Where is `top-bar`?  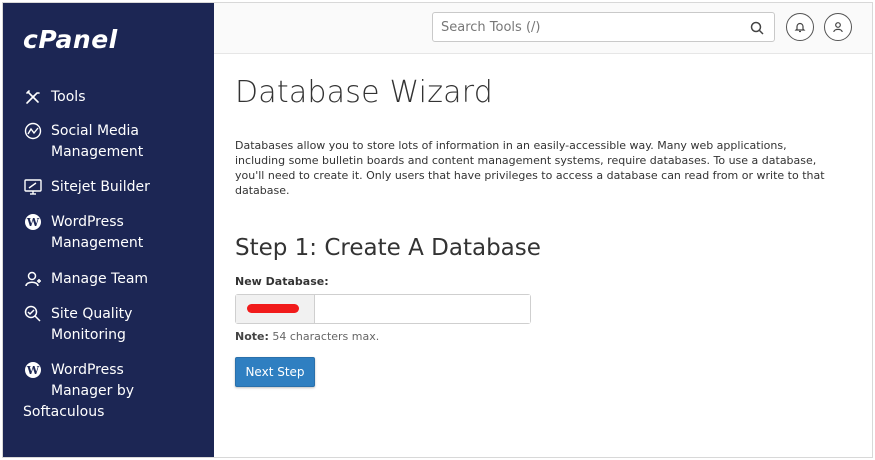 top-bar is located at coordinates (543, 28).